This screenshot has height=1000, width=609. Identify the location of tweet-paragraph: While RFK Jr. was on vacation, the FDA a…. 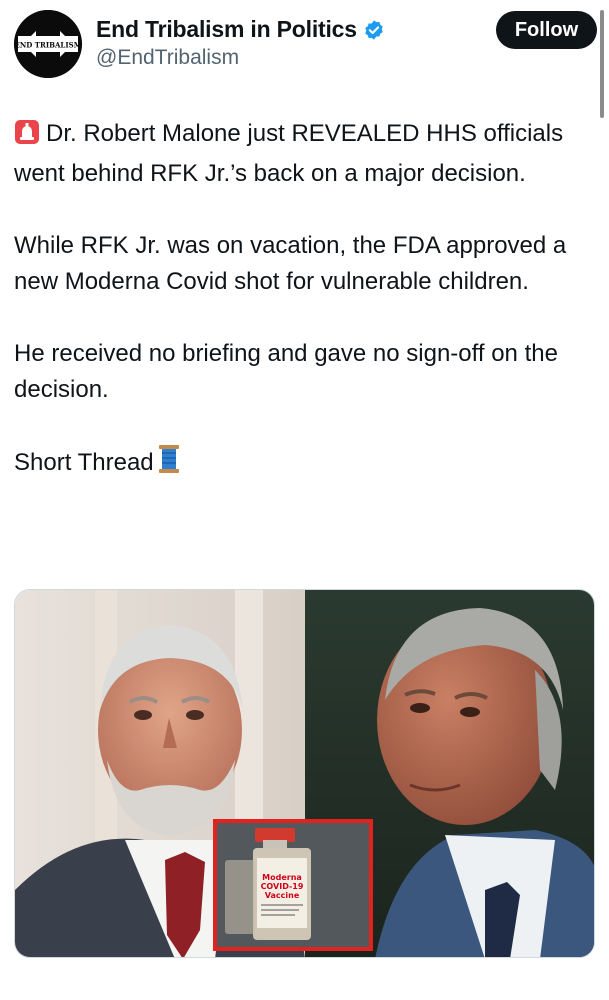
(290, 263).